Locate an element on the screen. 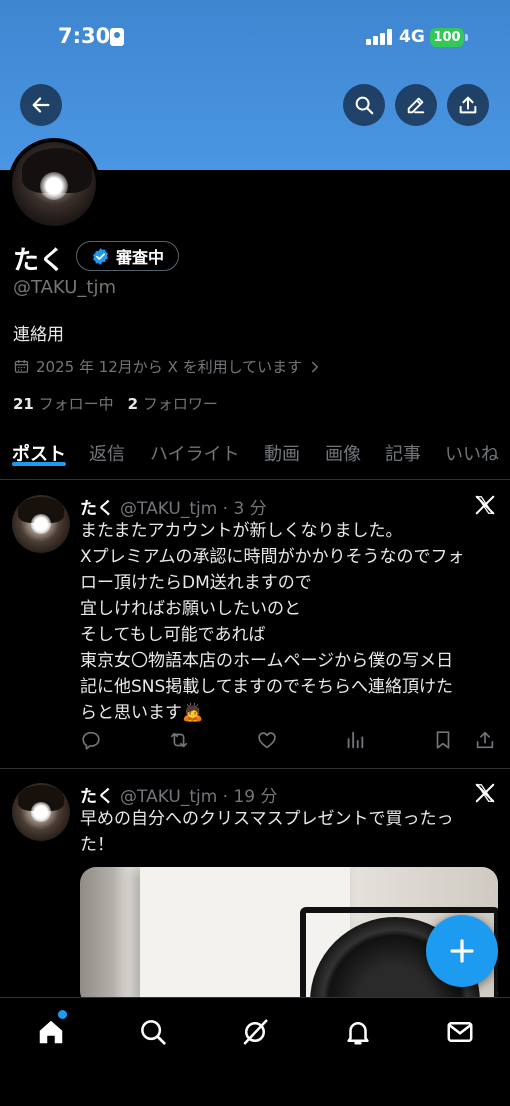  status-time: 7:30 is located at coordinates (84, 36).